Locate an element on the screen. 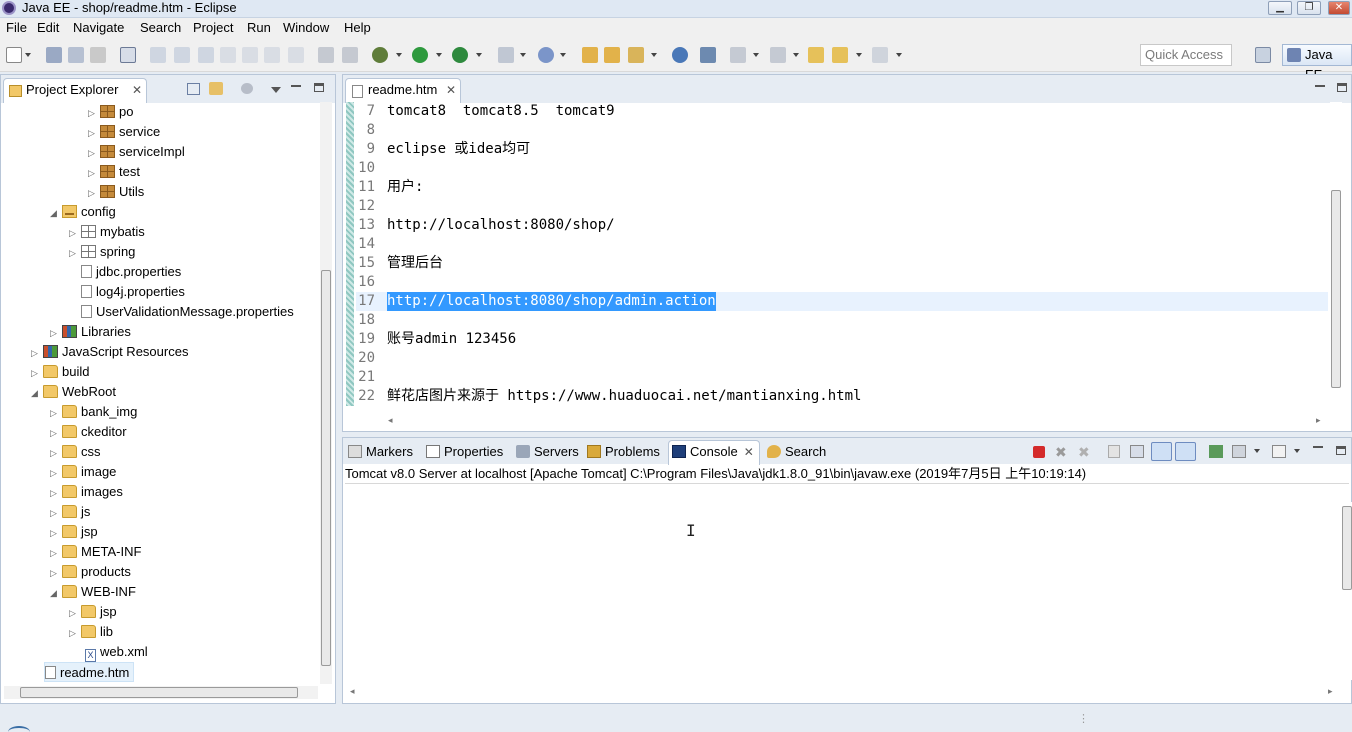 This screenshot has height=732, width=1352. tree-item: ▷ images is located at coordinates (86, 492).